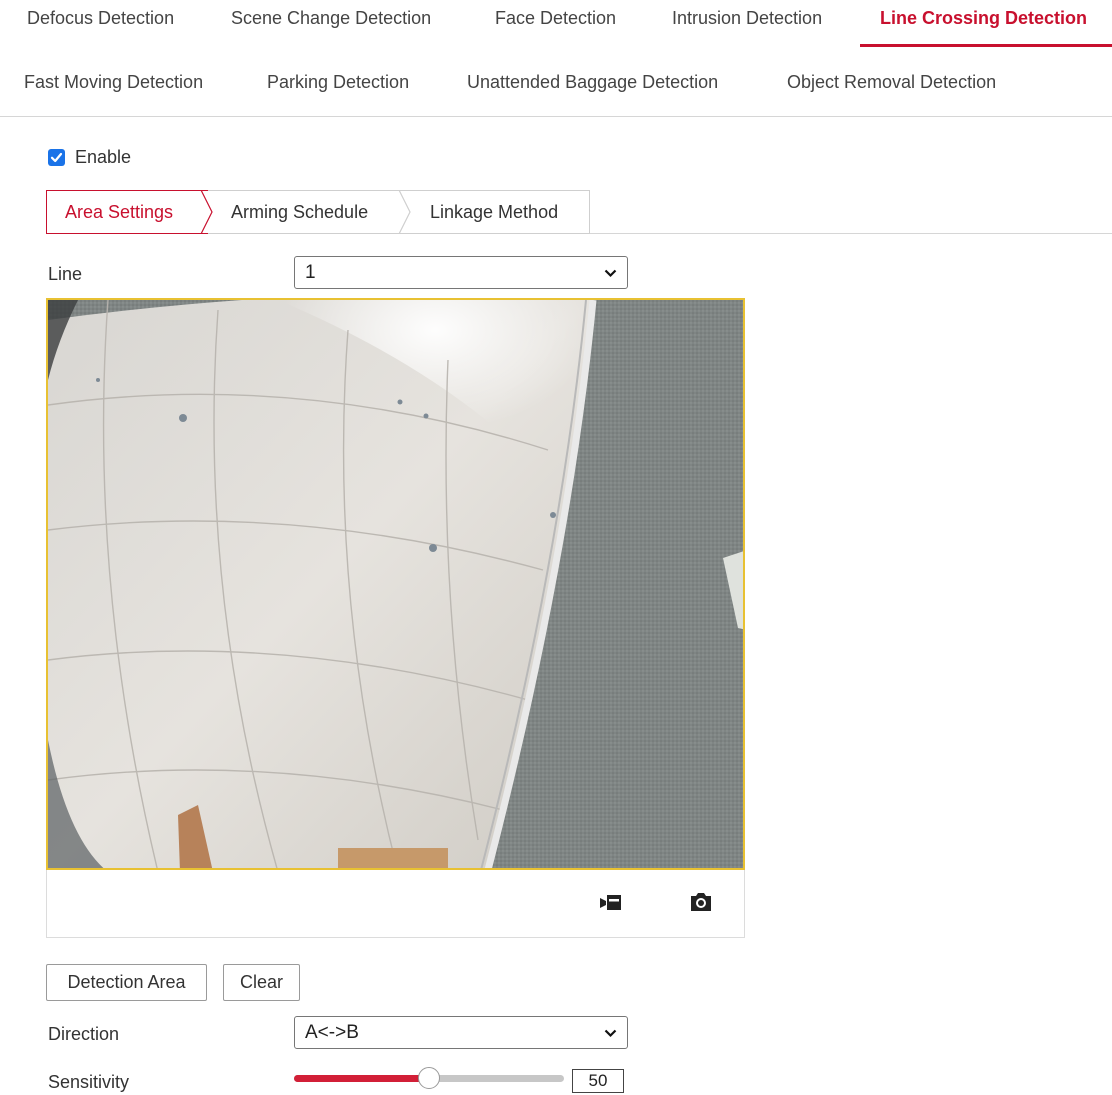  Describe the element at coordinates (983, 18) in the screenshot. I see `tab-line-crossing-detection: Line Crossing Detection` at that location.